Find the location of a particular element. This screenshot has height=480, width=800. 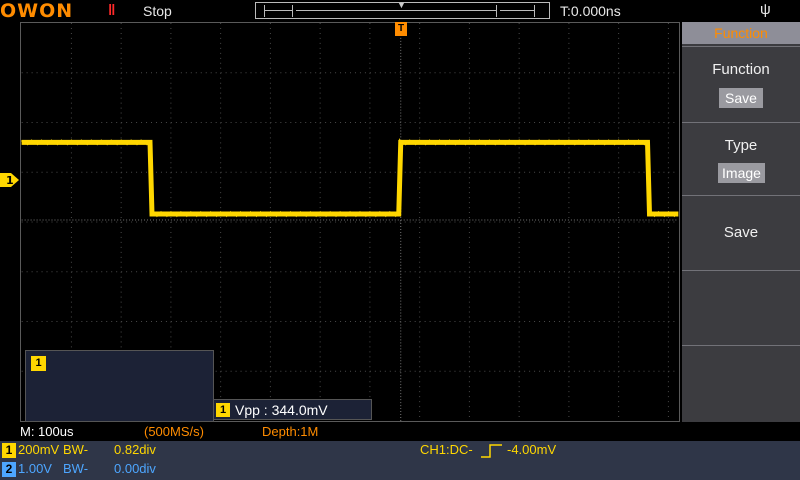

ch2-scale: 1.00V is located at coordinates (35, 468).